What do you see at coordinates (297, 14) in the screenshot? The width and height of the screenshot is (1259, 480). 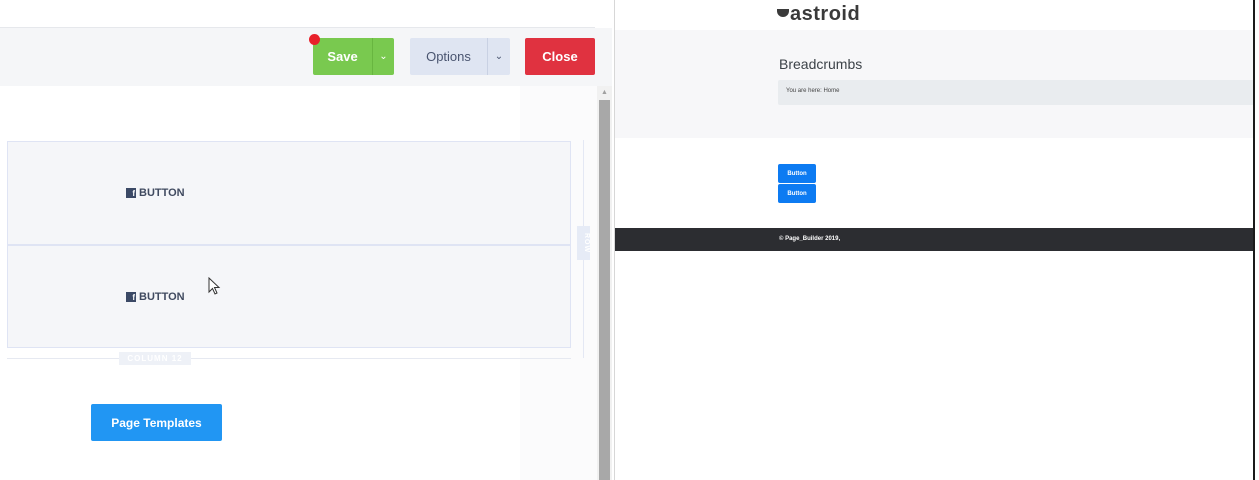 I see `editor-top-strip` at bounding box center [297, 14].